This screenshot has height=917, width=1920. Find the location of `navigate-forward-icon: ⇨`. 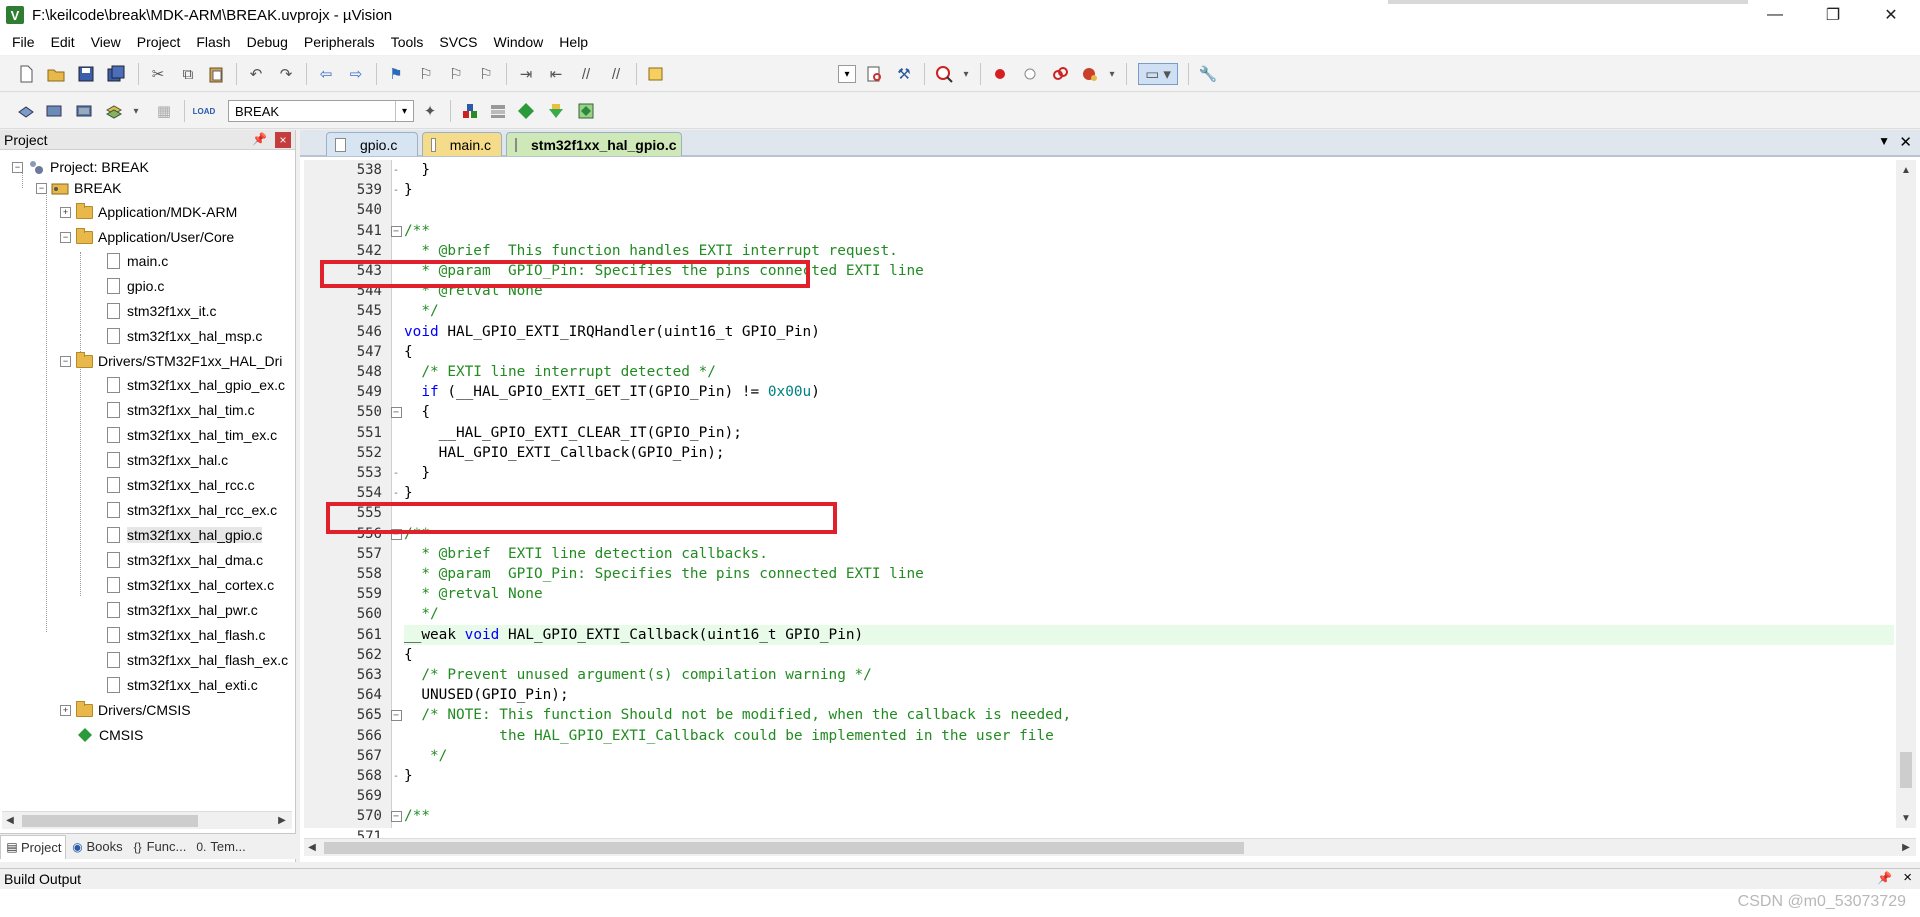

navigate-forward-icon: ⇨ is located at coordinates (356, 74).